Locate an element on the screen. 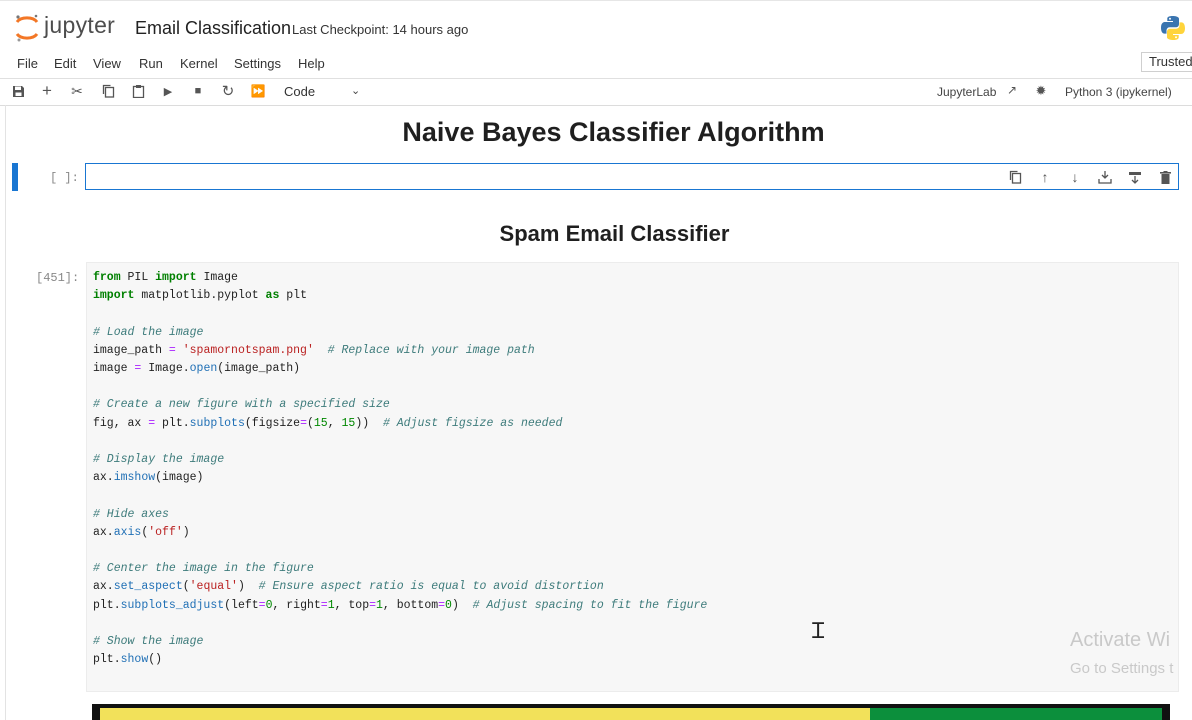 Image resolution: width=1192 pixels, height=720 pixels. code-comment: # Show the image is located at coordinates (148, 642).